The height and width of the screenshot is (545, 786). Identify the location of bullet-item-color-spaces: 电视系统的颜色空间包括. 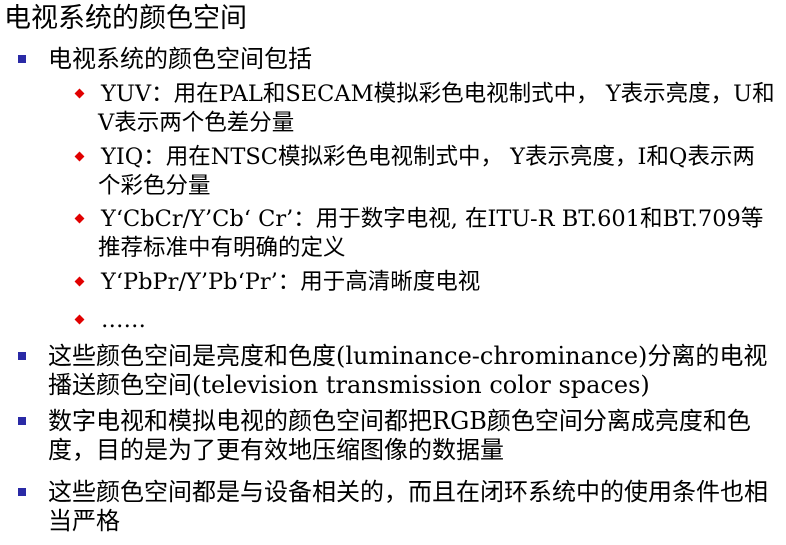
(400, 59).